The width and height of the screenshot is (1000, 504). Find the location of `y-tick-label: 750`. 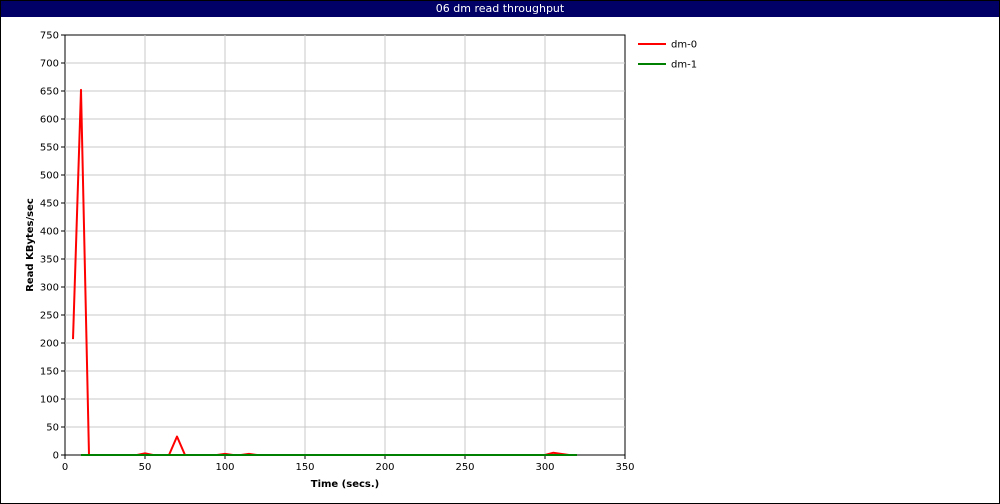

y-tick-label: 750 is located at coordinates (49, 36).